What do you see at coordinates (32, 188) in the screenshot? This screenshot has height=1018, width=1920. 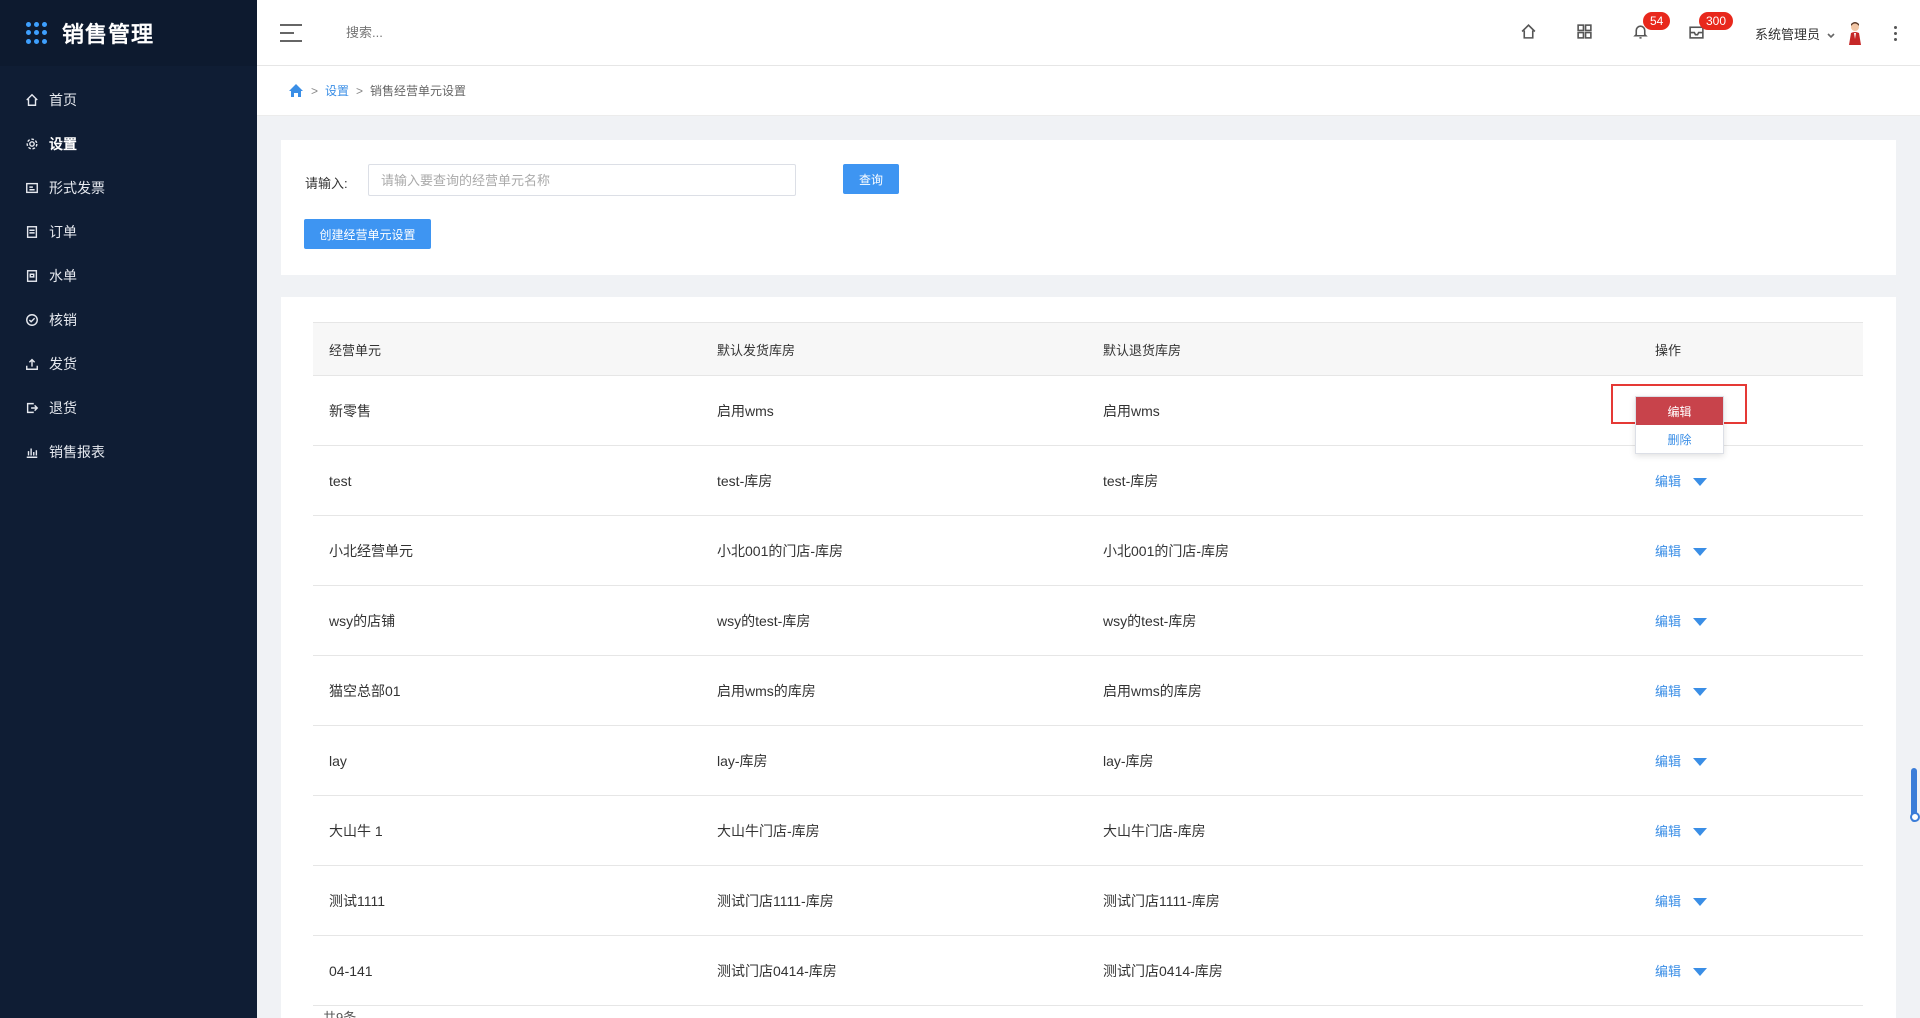 I see `invoice-icon` at bounding box center [32, 188].